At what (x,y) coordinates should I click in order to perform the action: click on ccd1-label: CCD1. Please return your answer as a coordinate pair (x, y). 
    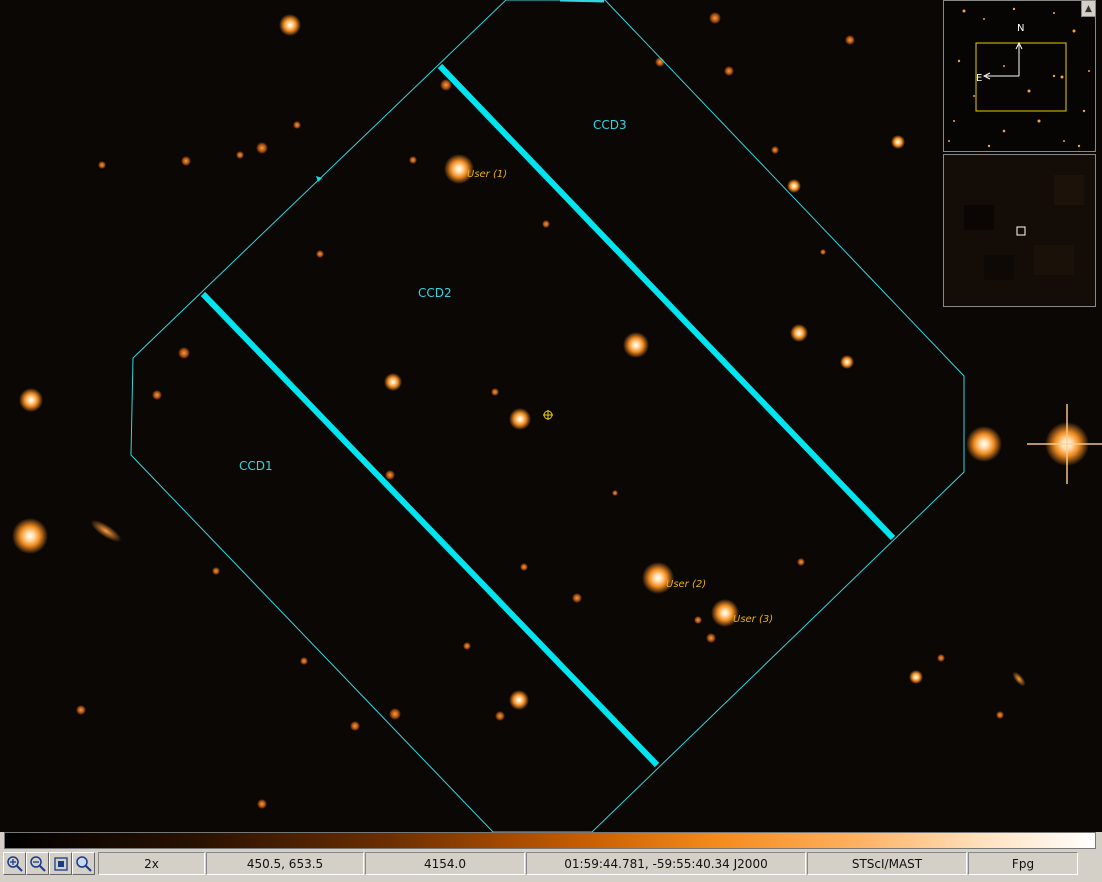
    Looking at the image, I should click on (256, 466).